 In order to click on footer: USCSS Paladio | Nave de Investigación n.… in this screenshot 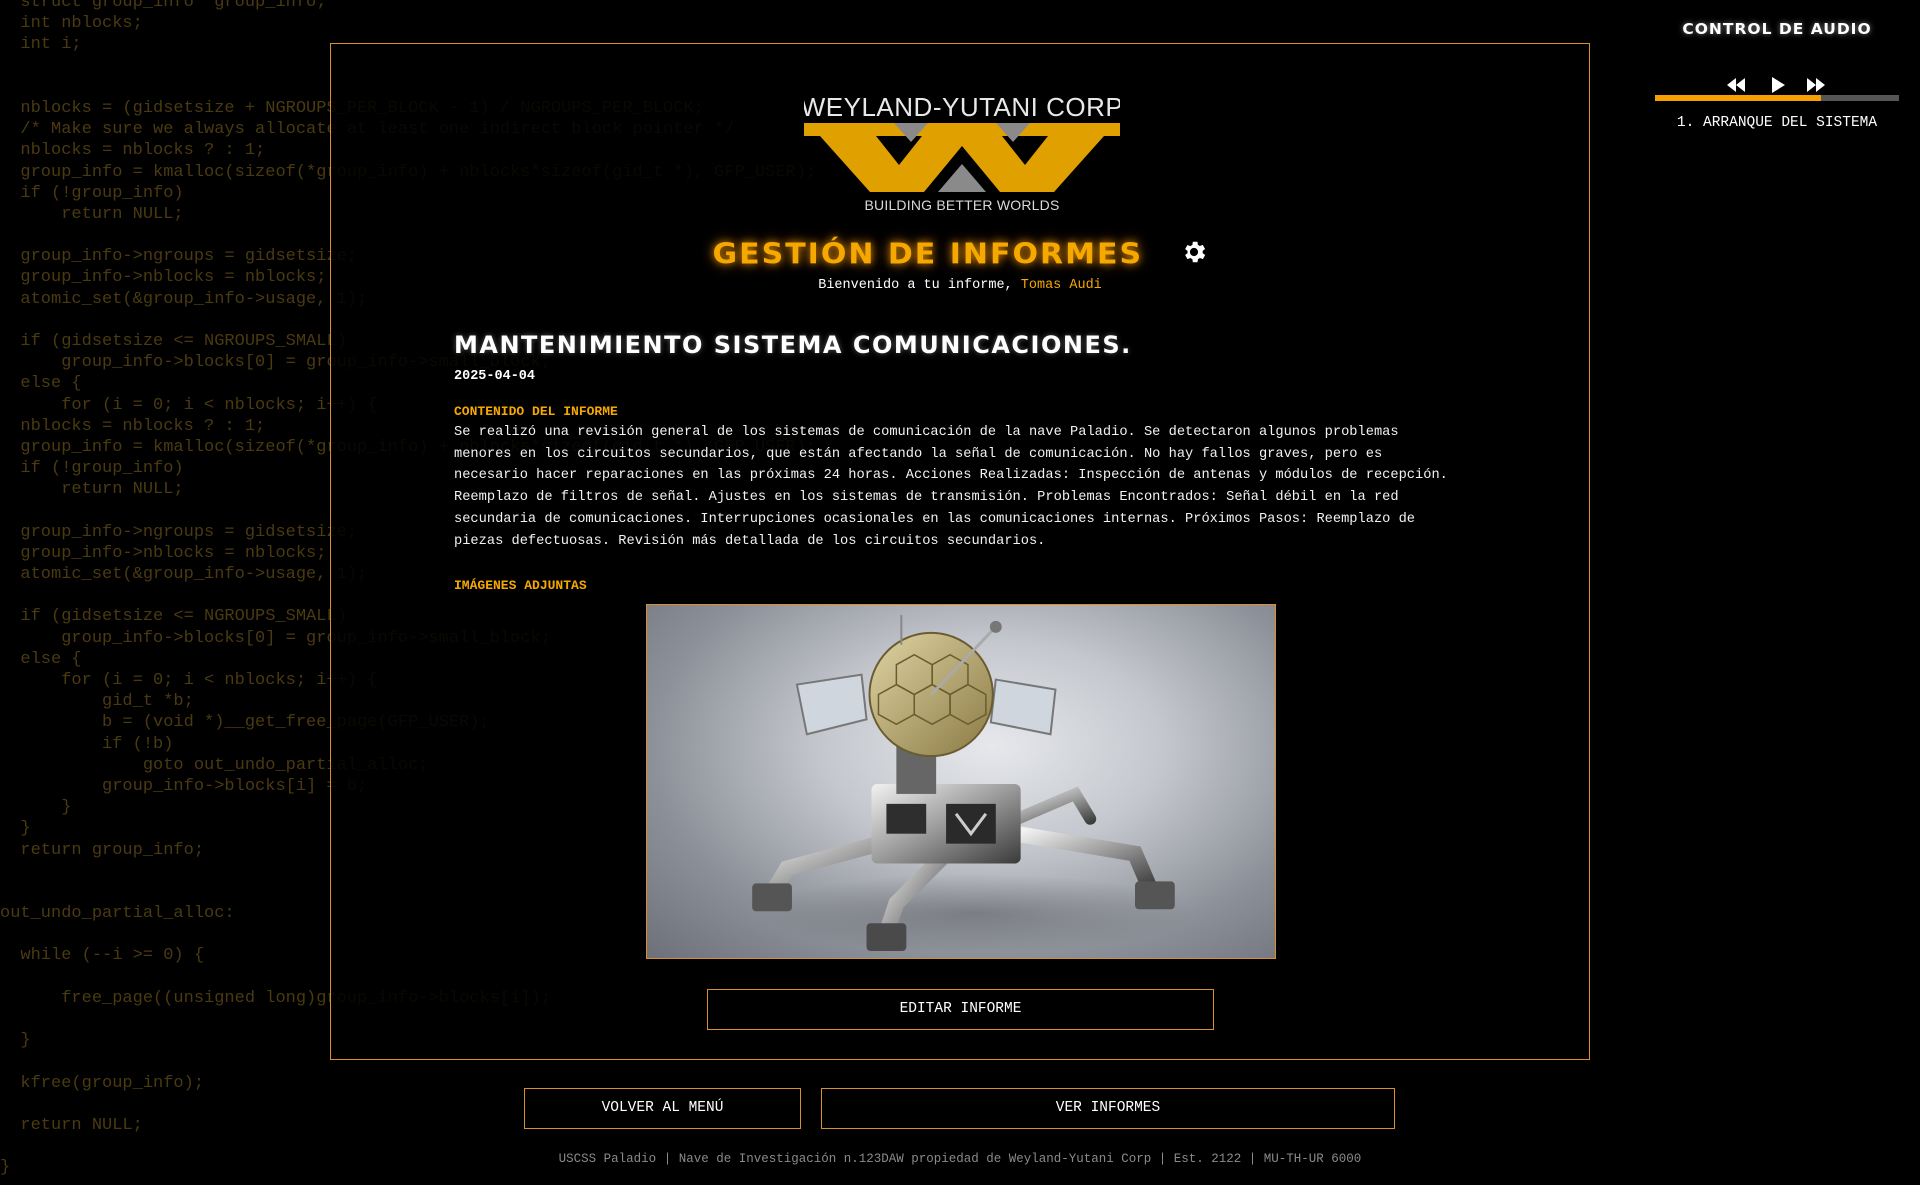, I will do `click(960, 1159)`.